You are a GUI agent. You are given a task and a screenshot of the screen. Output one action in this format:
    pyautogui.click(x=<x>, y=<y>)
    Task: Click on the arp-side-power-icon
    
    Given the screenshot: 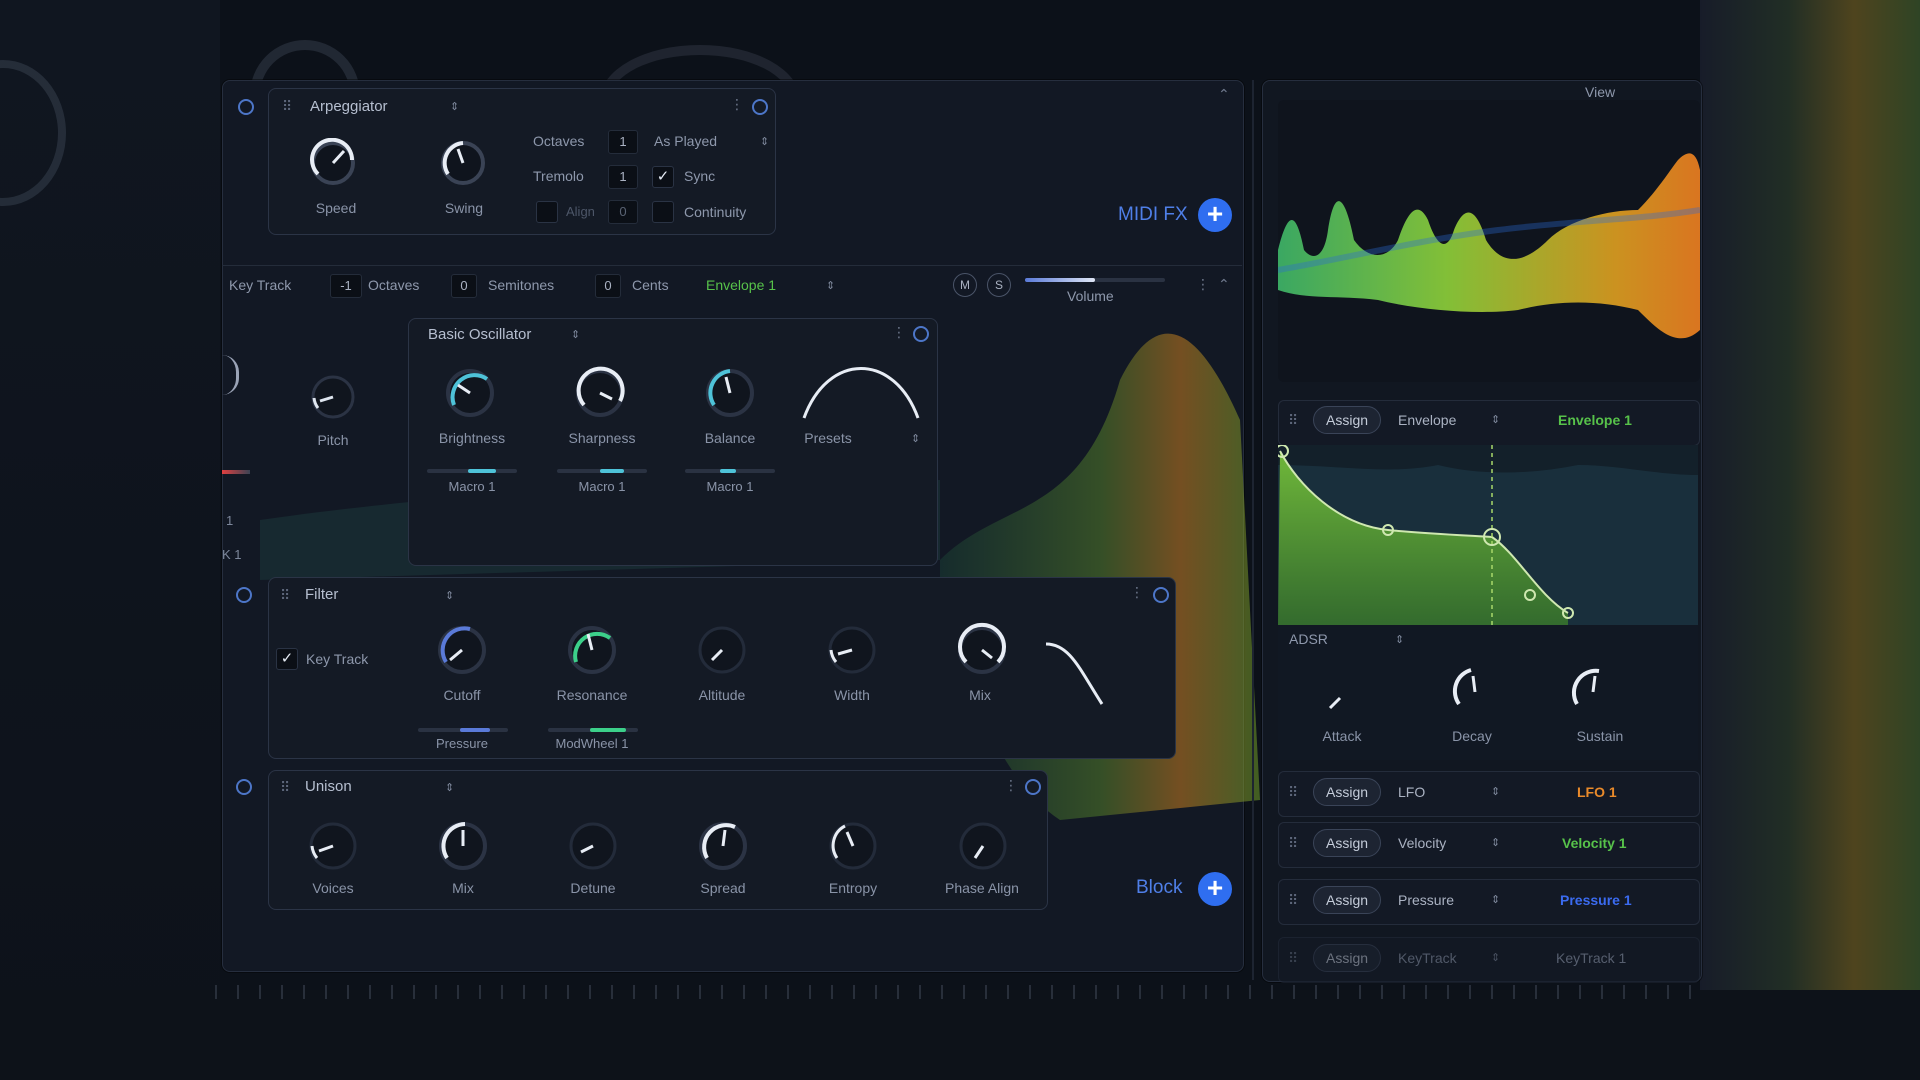 What is the action you would take?
    pyautogui.click(x=246, y=107)
    